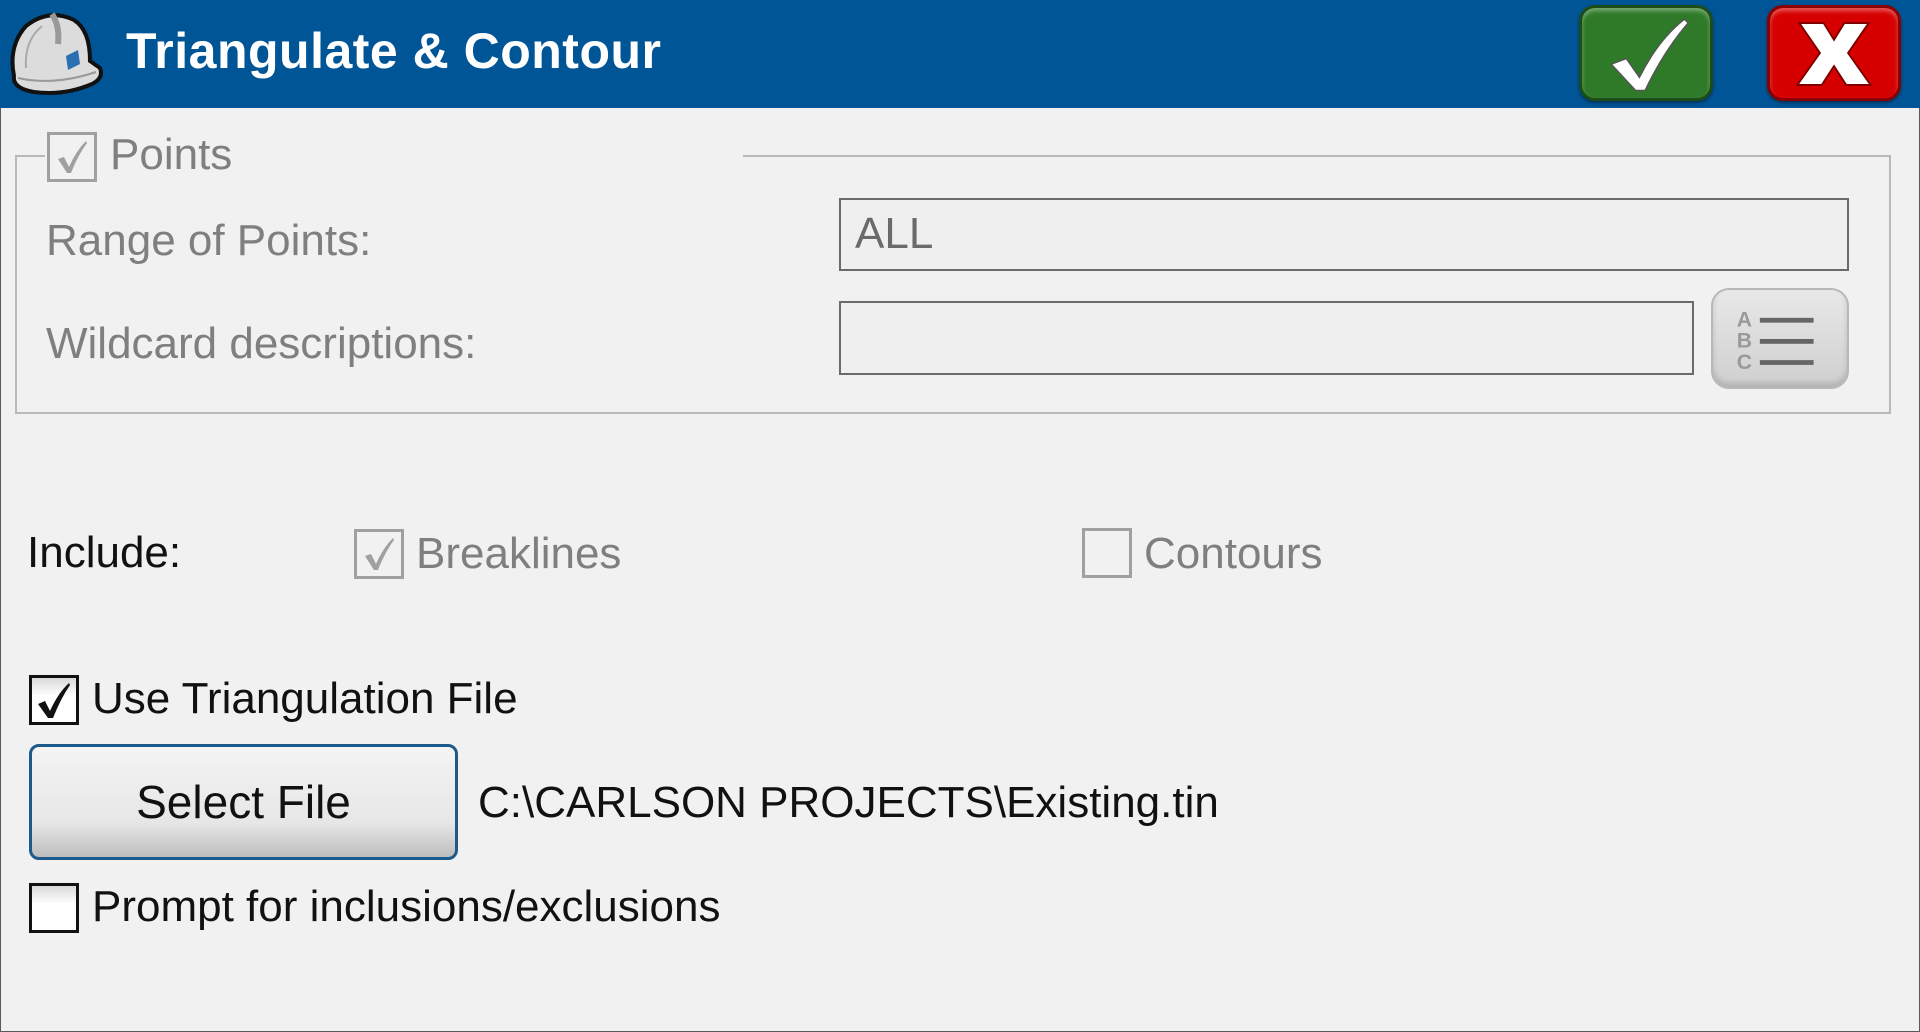 Image resolution: width=1920 pixels, height=1032 pixels. I want to click on breaklines-checkbox, so click(379, 554).